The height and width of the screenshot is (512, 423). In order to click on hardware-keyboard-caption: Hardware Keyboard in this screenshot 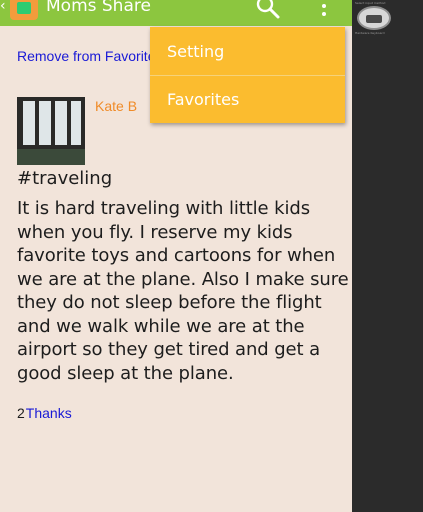, I will do `click(370, 33)`.